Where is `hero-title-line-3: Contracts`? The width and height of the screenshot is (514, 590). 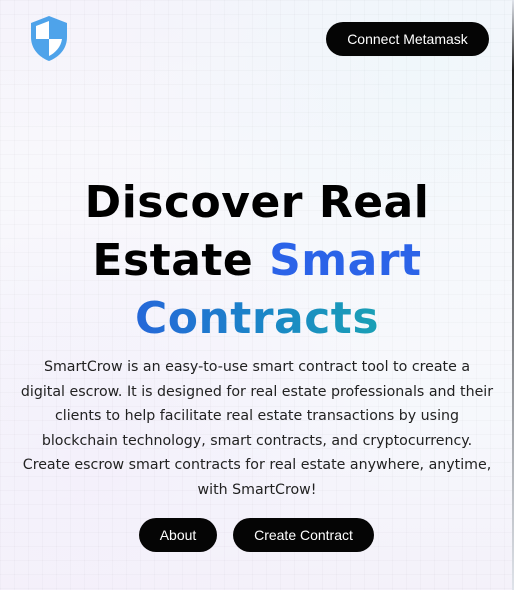 hero-title-line-3: Contracts is located at coordinates (257, 319).